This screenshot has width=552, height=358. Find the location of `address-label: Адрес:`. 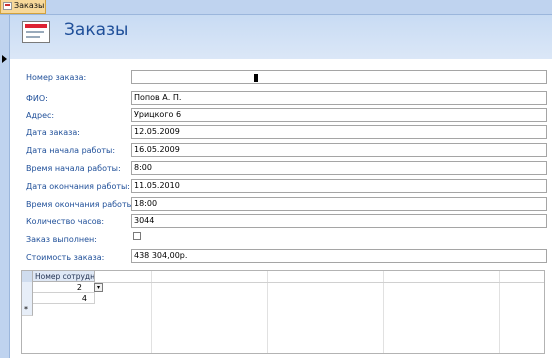

address-label: Адрес: is located at coordinates (40, 115).